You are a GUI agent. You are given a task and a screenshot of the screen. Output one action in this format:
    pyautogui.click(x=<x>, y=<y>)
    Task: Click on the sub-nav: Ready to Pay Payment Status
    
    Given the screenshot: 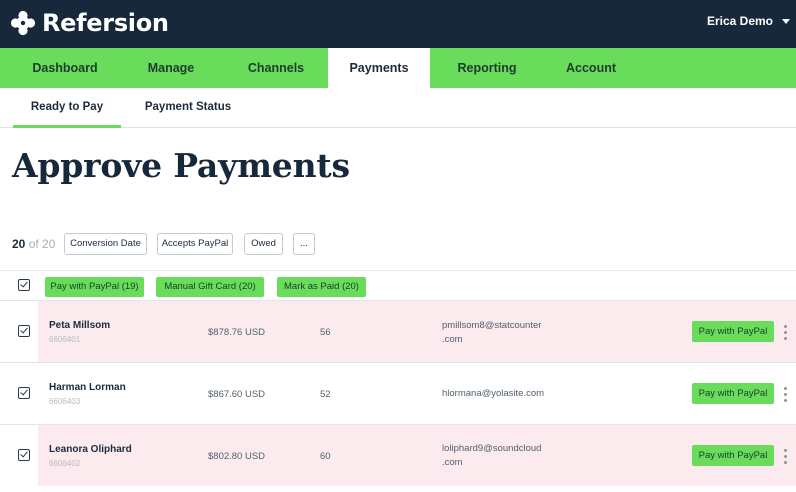 What is the action you would take?
    pyautogui.click(x=398, y=108)
    